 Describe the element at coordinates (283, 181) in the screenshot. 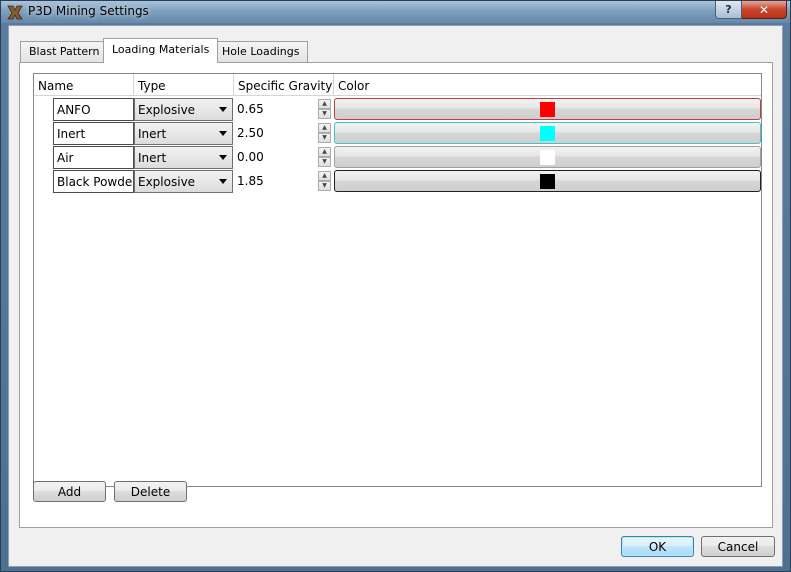

I see `specific-gravity-spinbox: 1.85 ▲ ▼` at that location.